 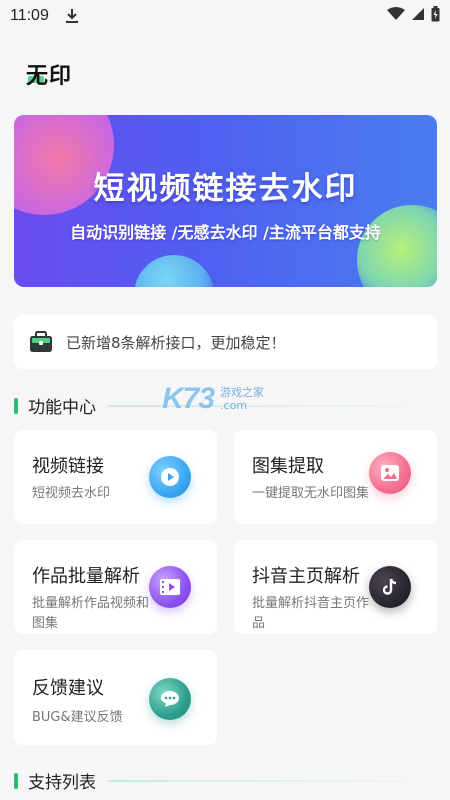 I want to click on watermark-logo: K73, so click(x=188, y=398).